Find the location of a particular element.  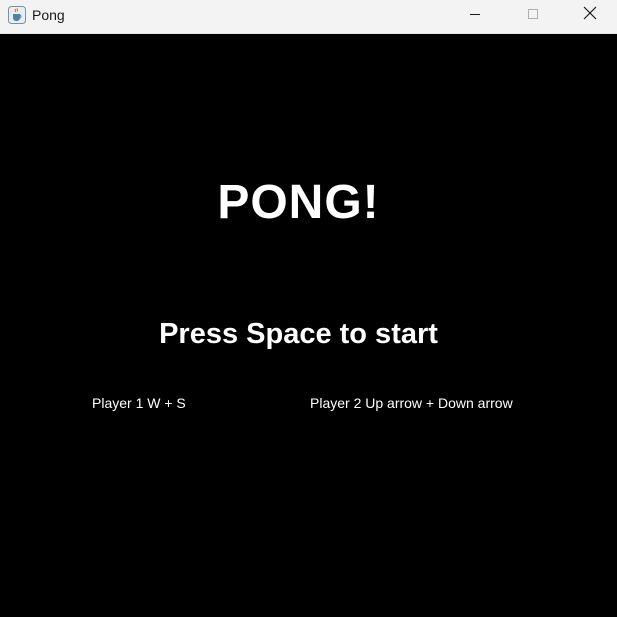

close-icon is located at coordinates (590, 15).